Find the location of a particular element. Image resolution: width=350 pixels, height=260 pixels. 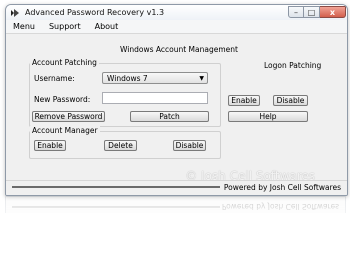

menu-item-support: Support is located at coordinates (65, 26).